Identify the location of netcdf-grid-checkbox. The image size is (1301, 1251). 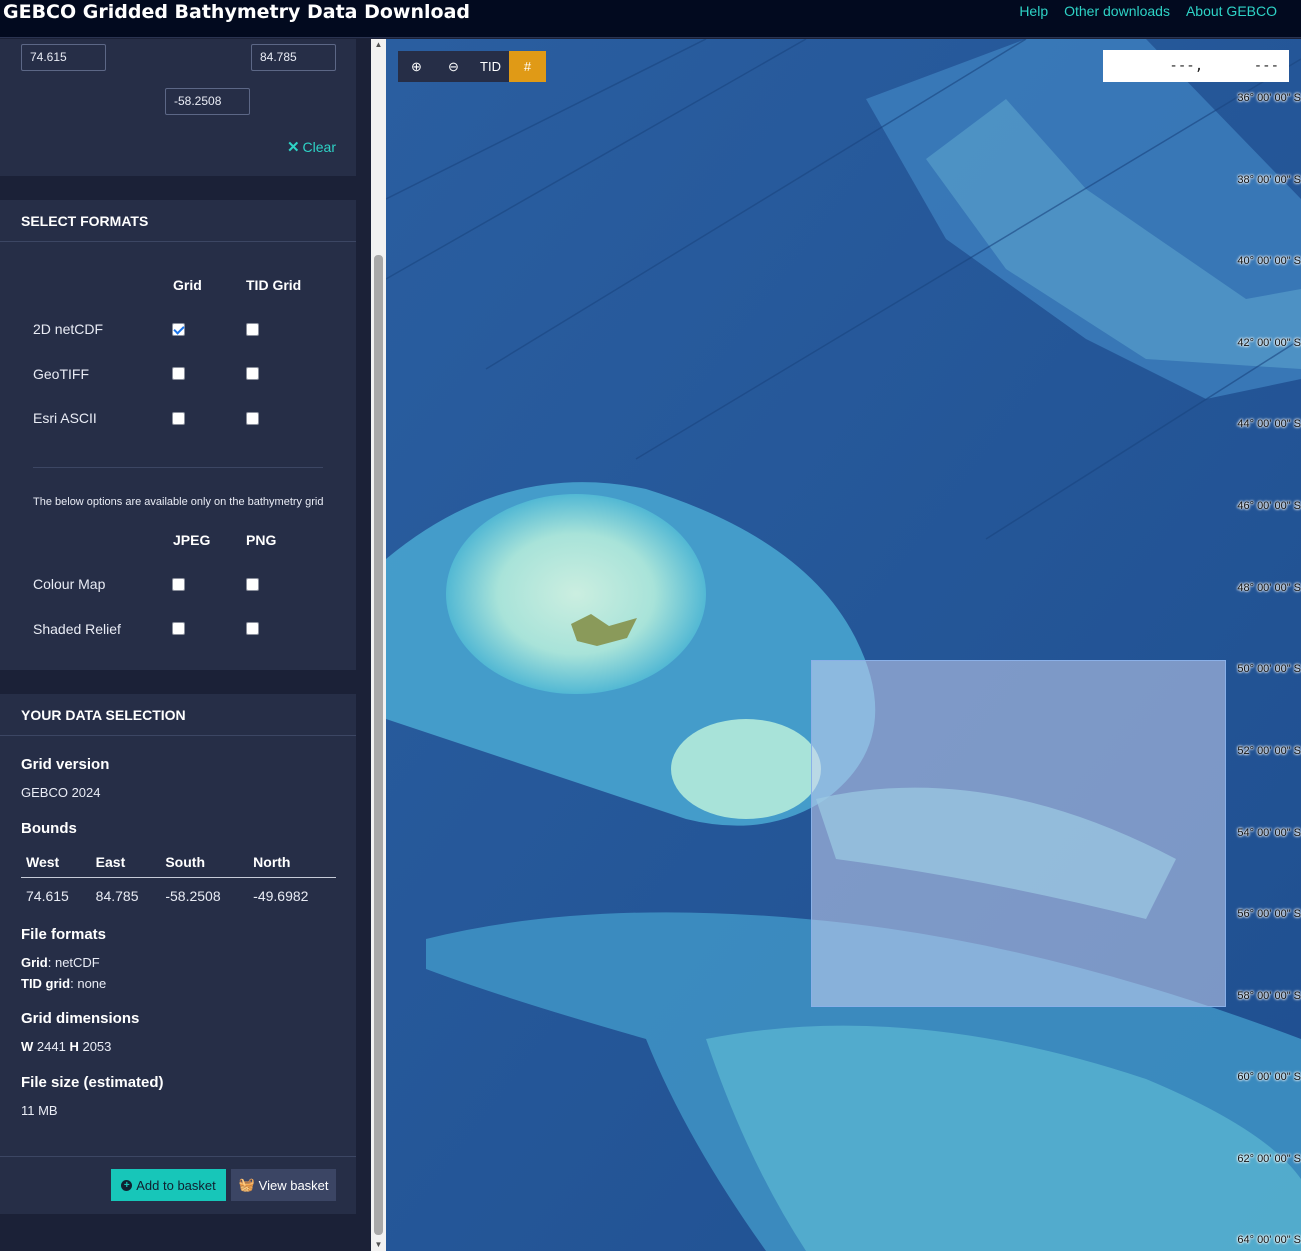
(178, 329).